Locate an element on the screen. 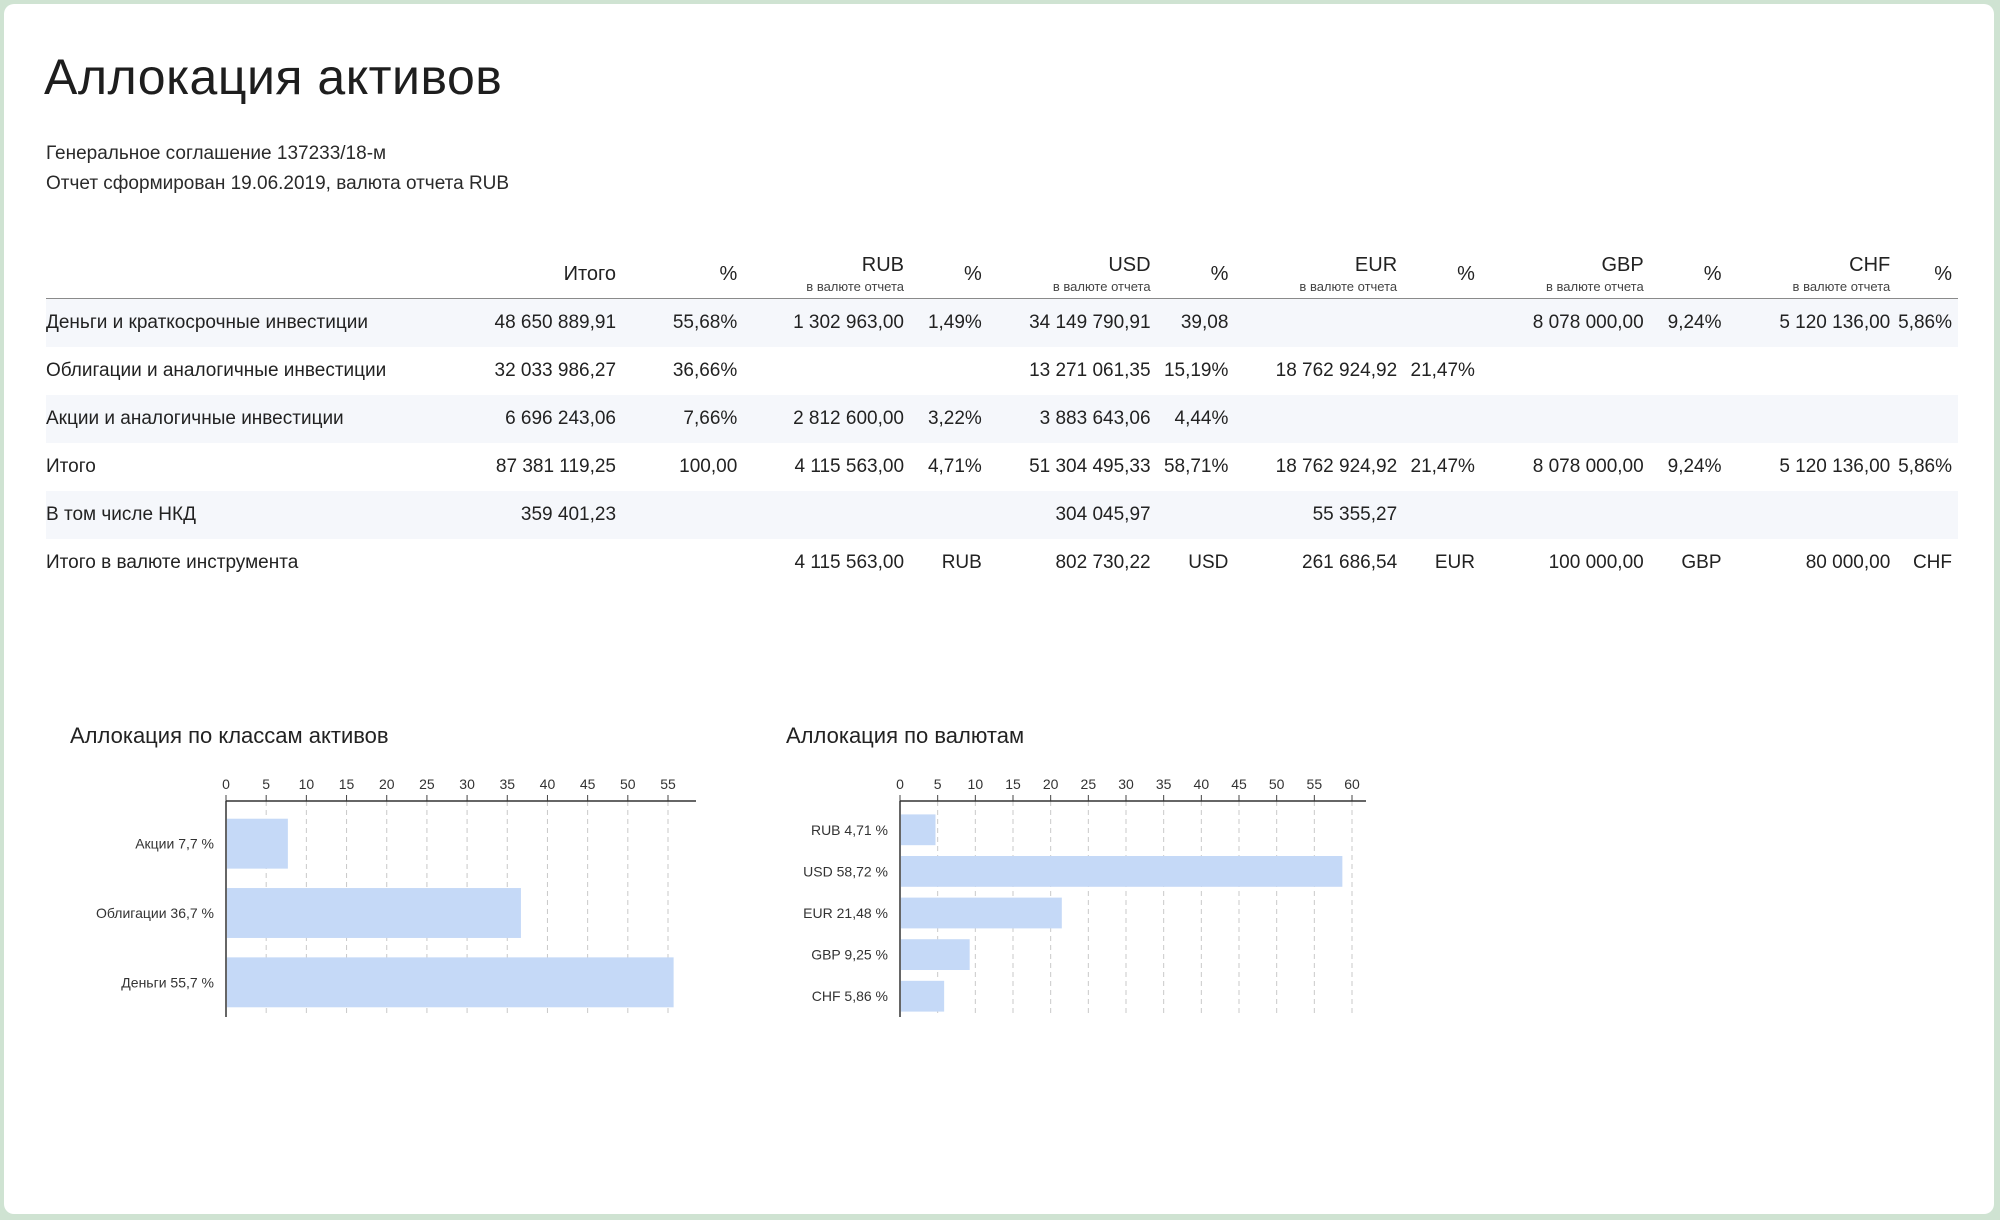 This screenshot has width=2000, height=1220. x-tick-label: 15 is located at coordinates (347, 784).